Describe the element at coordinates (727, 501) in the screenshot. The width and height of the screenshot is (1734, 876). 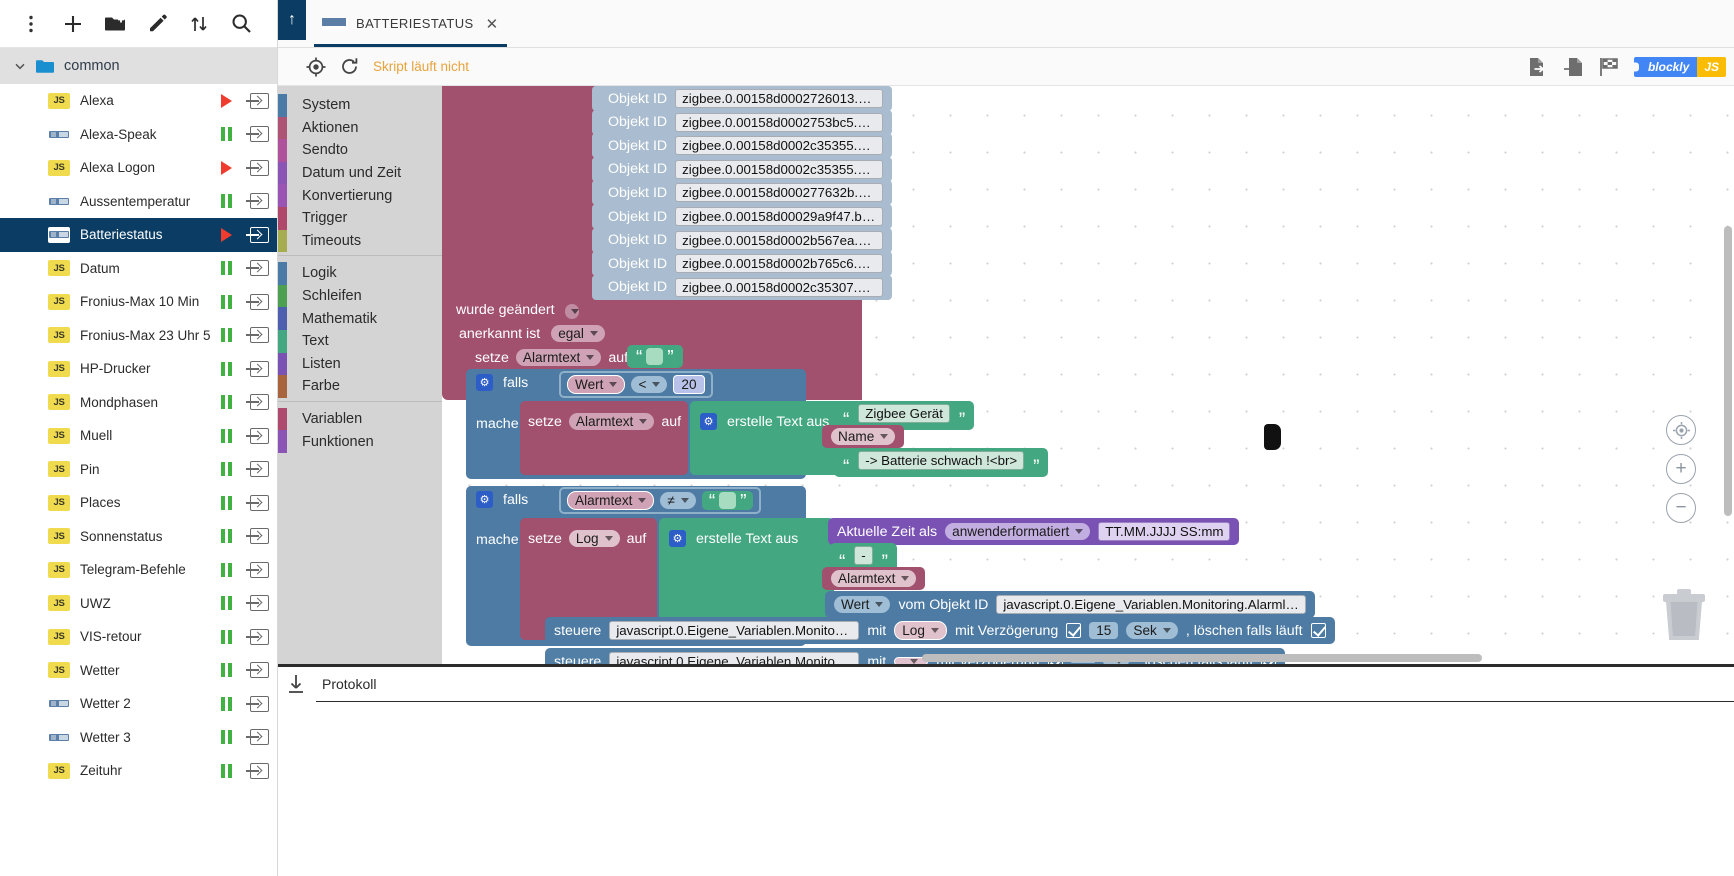
I see `condition2-right-empty-string: “ ”` at that location.